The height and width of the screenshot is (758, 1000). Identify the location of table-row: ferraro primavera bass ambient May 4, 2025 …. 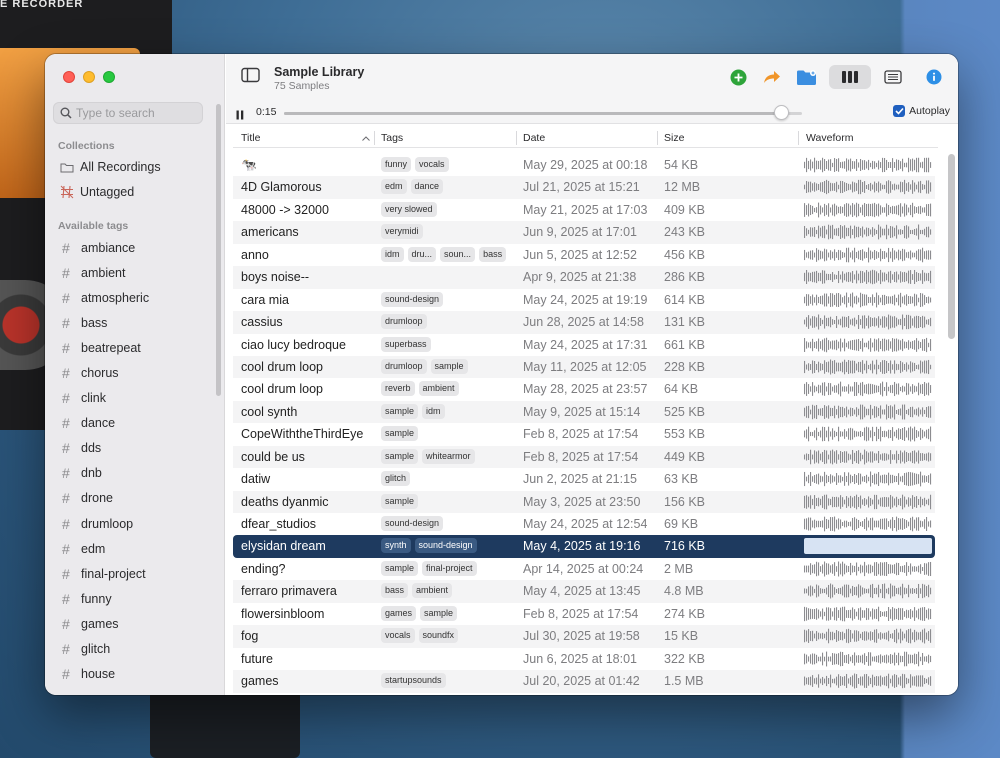
(584, 591).